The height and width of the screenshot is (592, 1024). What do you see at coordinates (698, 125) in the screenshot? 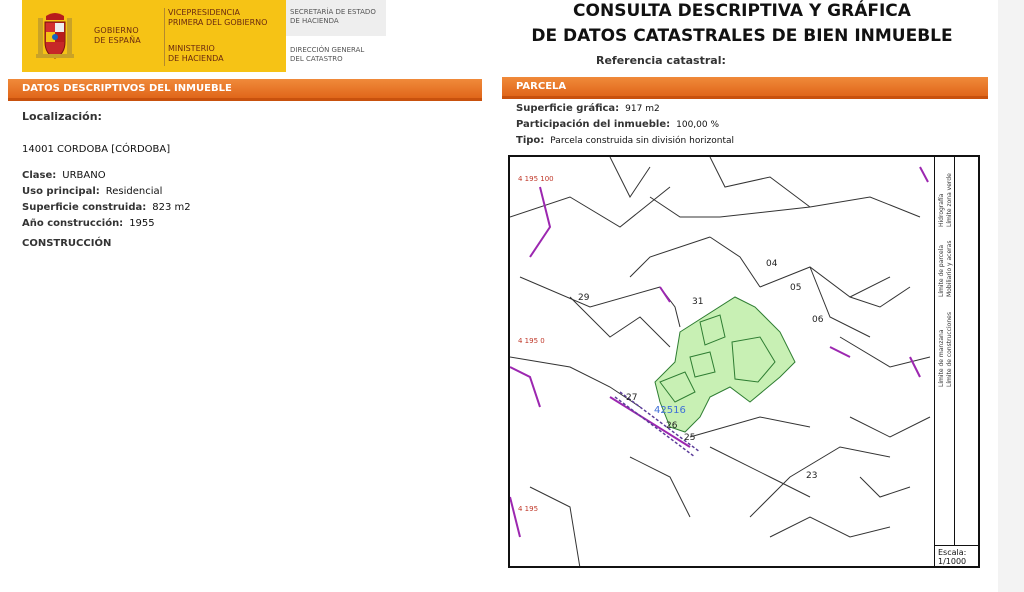
I see `participation-value: 100,00 %` at bounding box center [698, 125].